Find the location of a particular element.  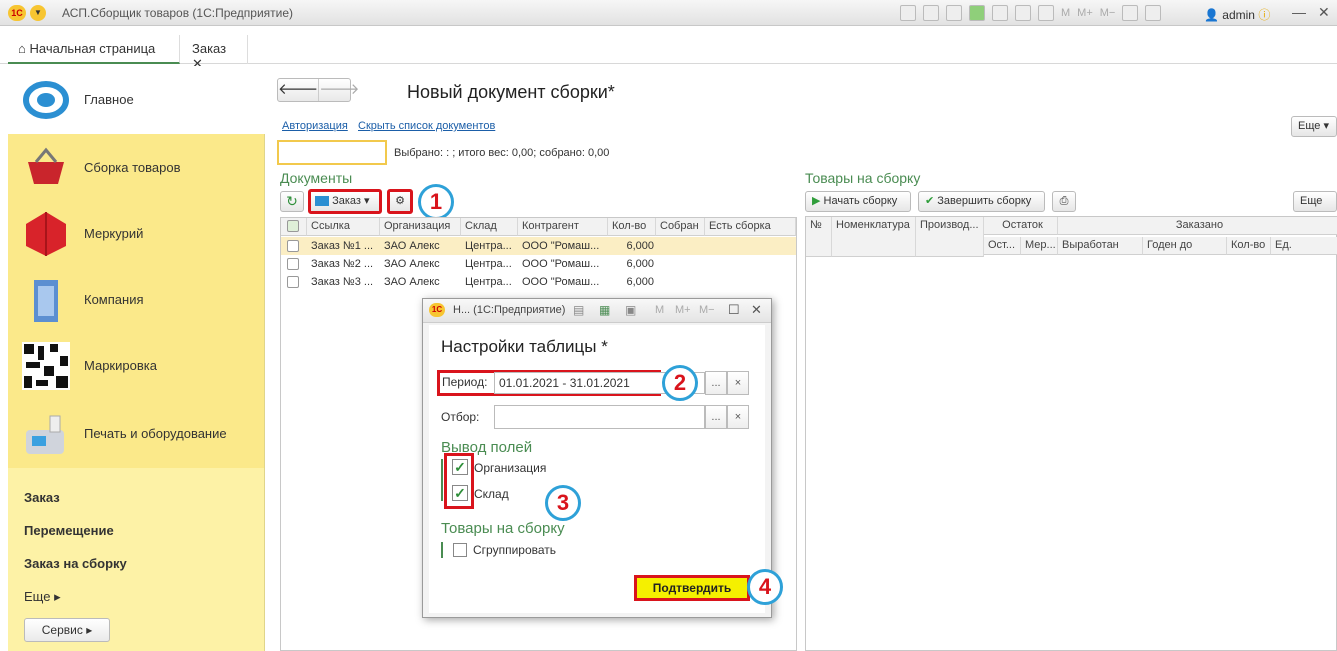

col-header: Ссылка is located at coordinates (343, 227).